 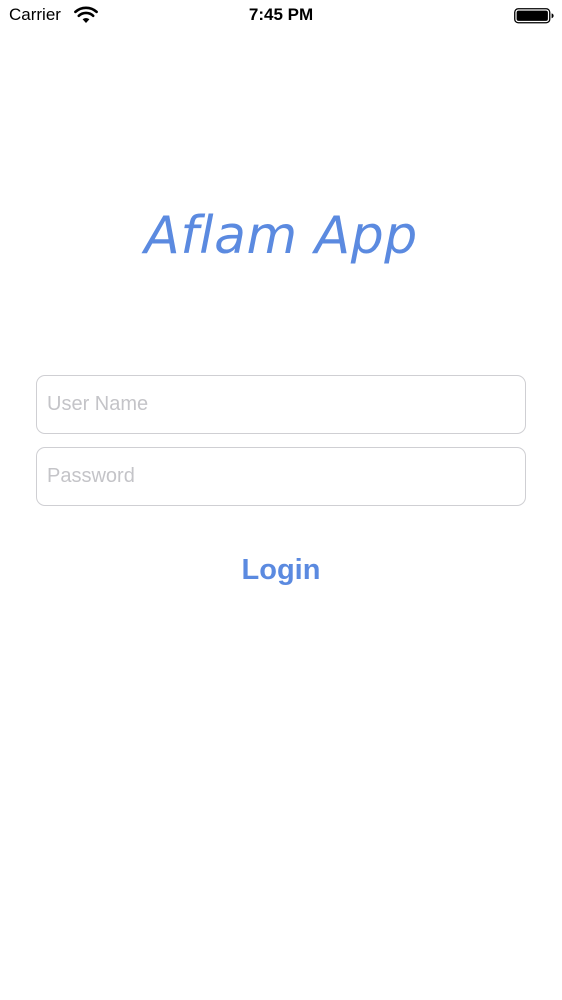 What do you see at coordinates (281, 236) in the screenshot?
I see `app-title: Aflam App` at bounding box center [281, 236].